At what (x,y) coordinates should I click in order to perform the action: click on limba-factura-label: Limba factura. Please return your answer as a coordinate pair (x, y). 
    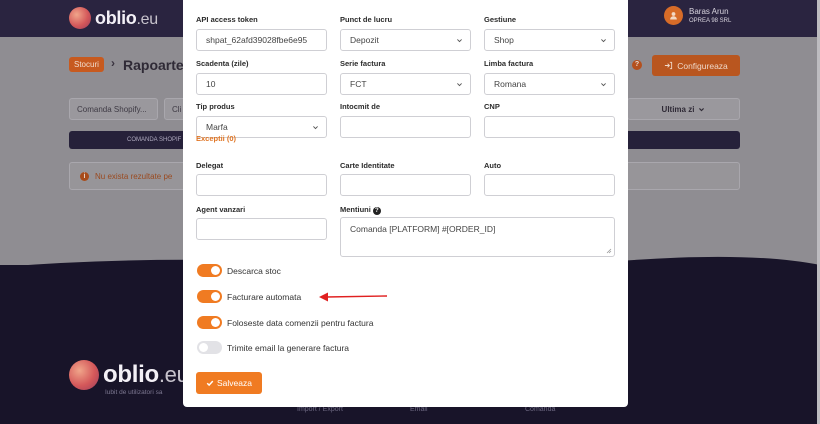
    Looking at the image, I should click on (509, 63).